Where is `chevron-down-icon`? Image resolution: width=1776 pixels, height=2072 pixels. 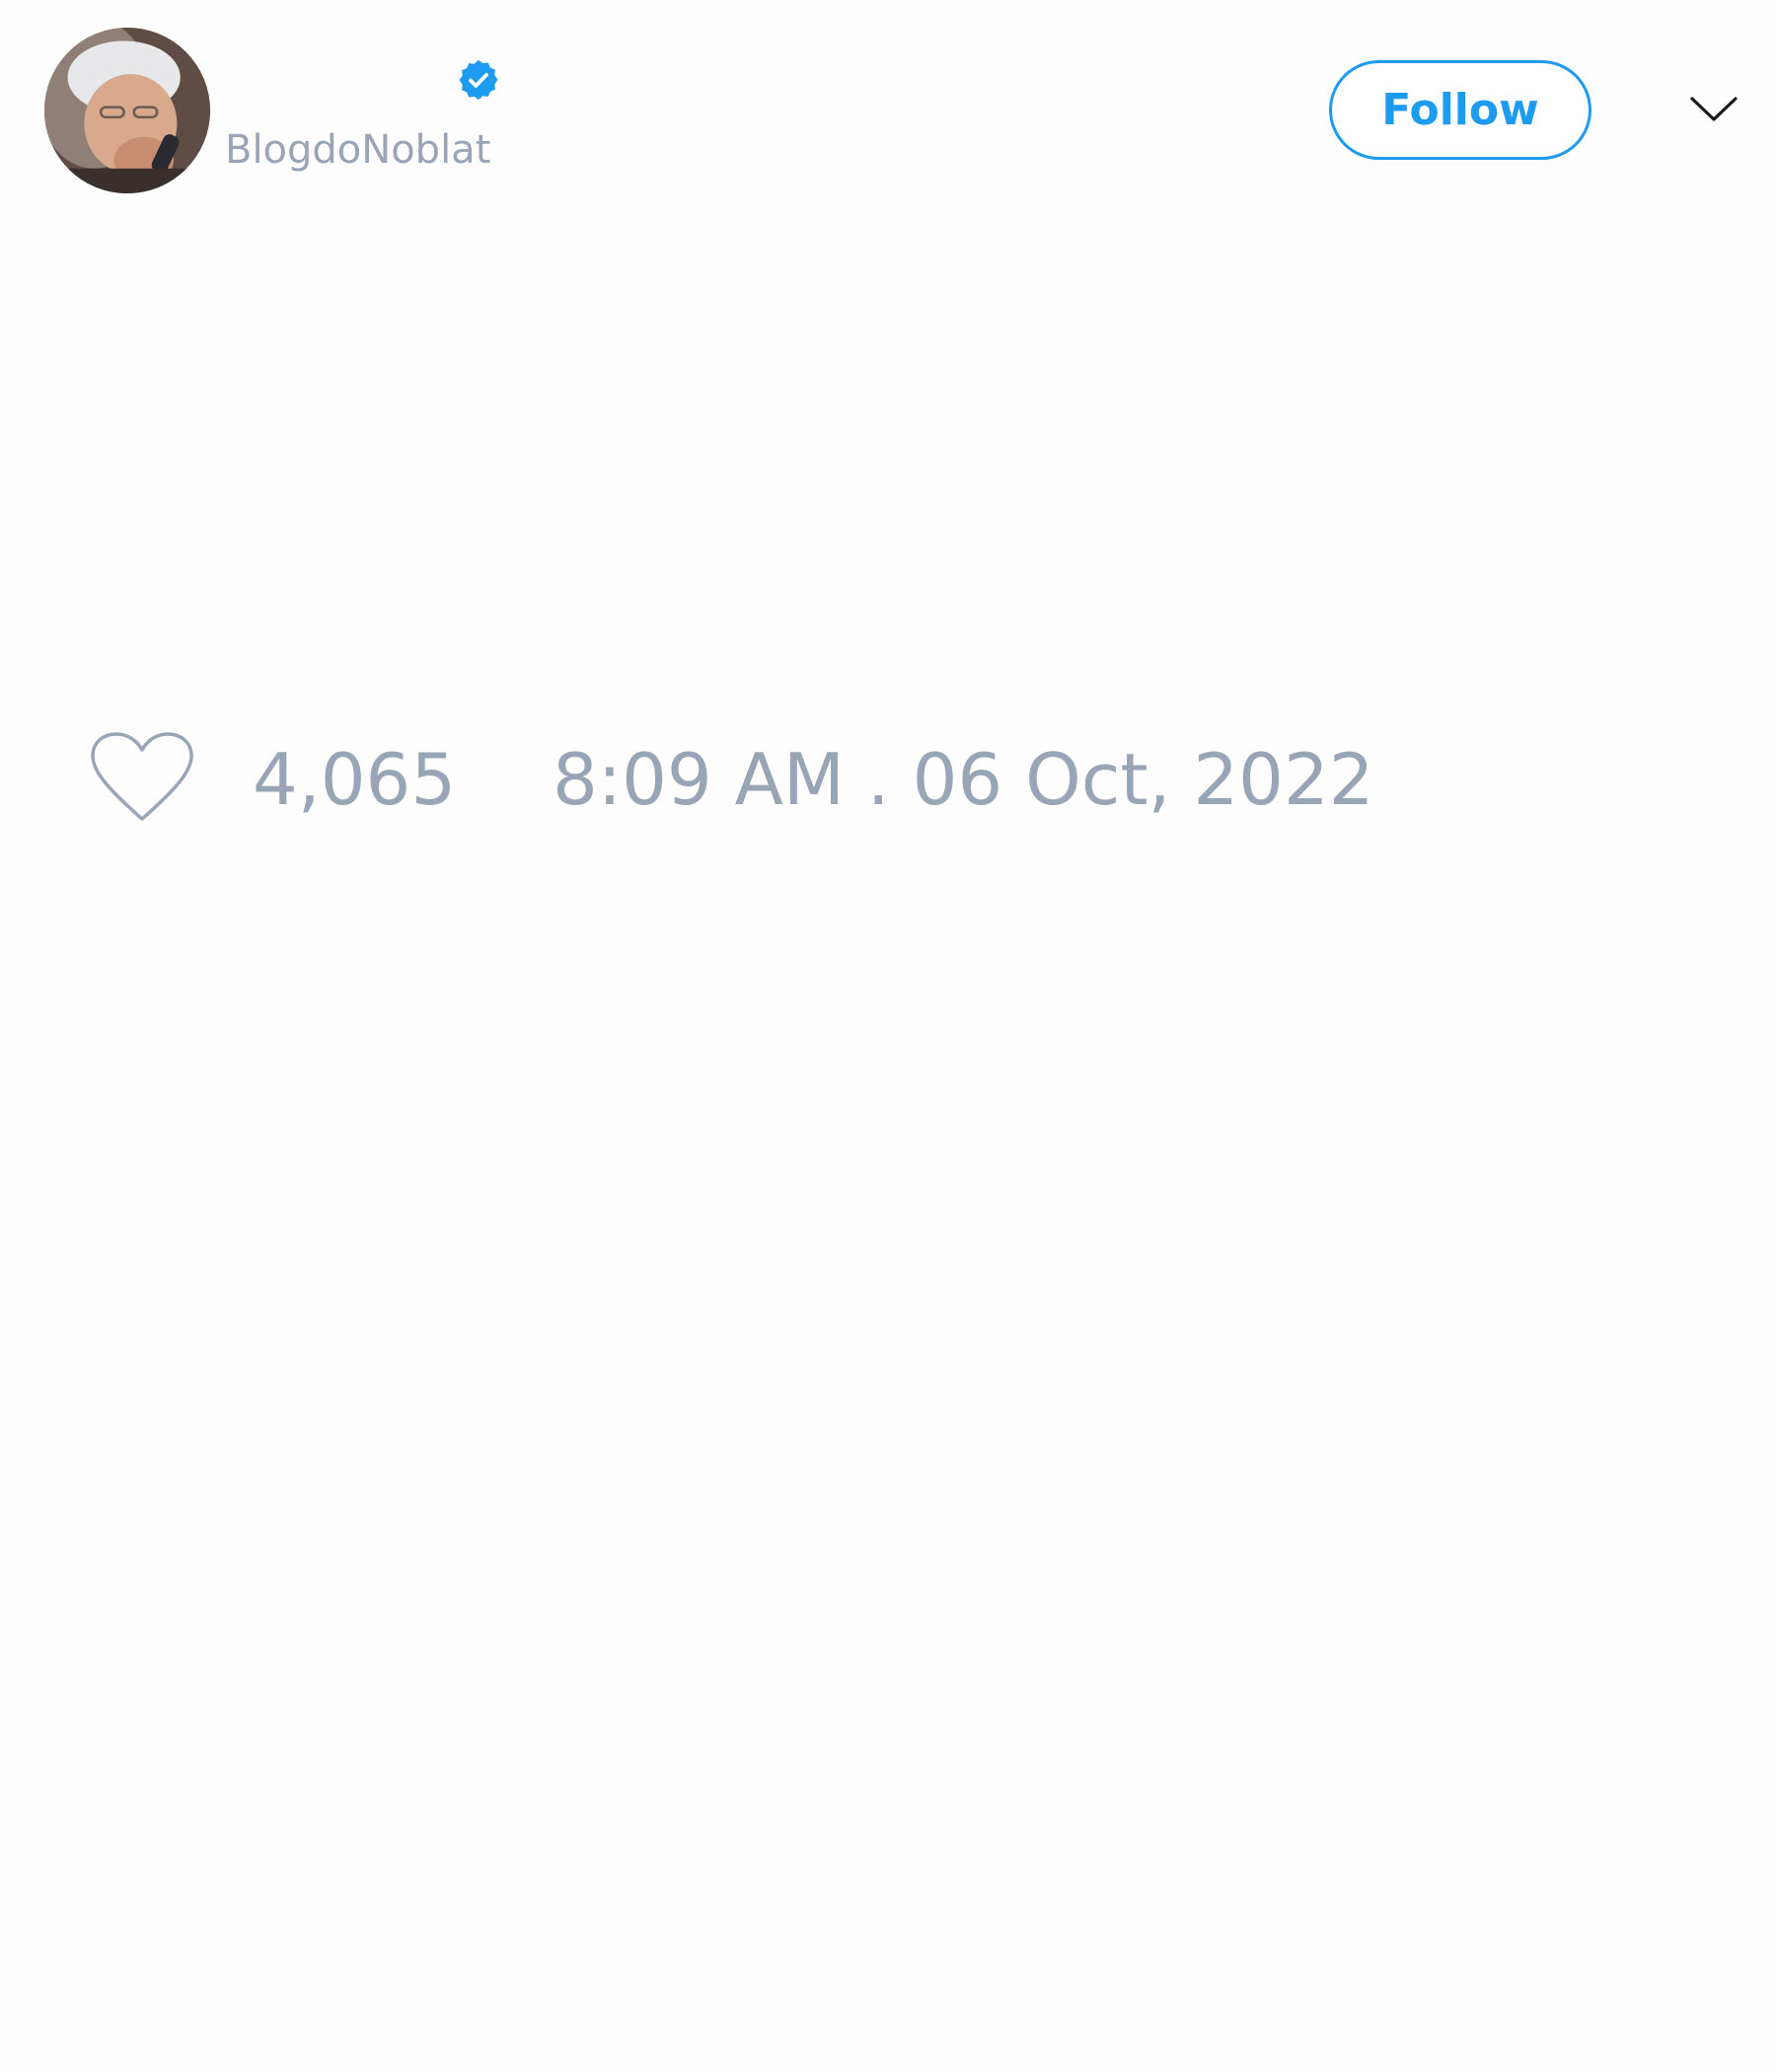 chevron-down-icon is located at coordinates (1714, 109).